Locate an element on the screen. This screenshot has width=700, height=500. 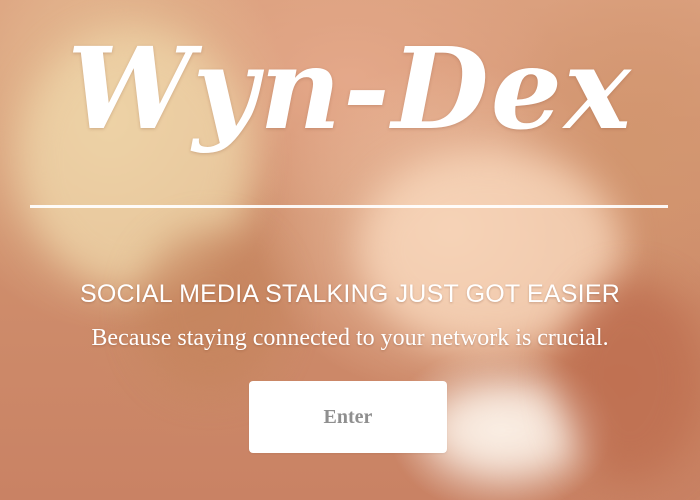
enter-button: Enter is located at coordinates (348, 417).